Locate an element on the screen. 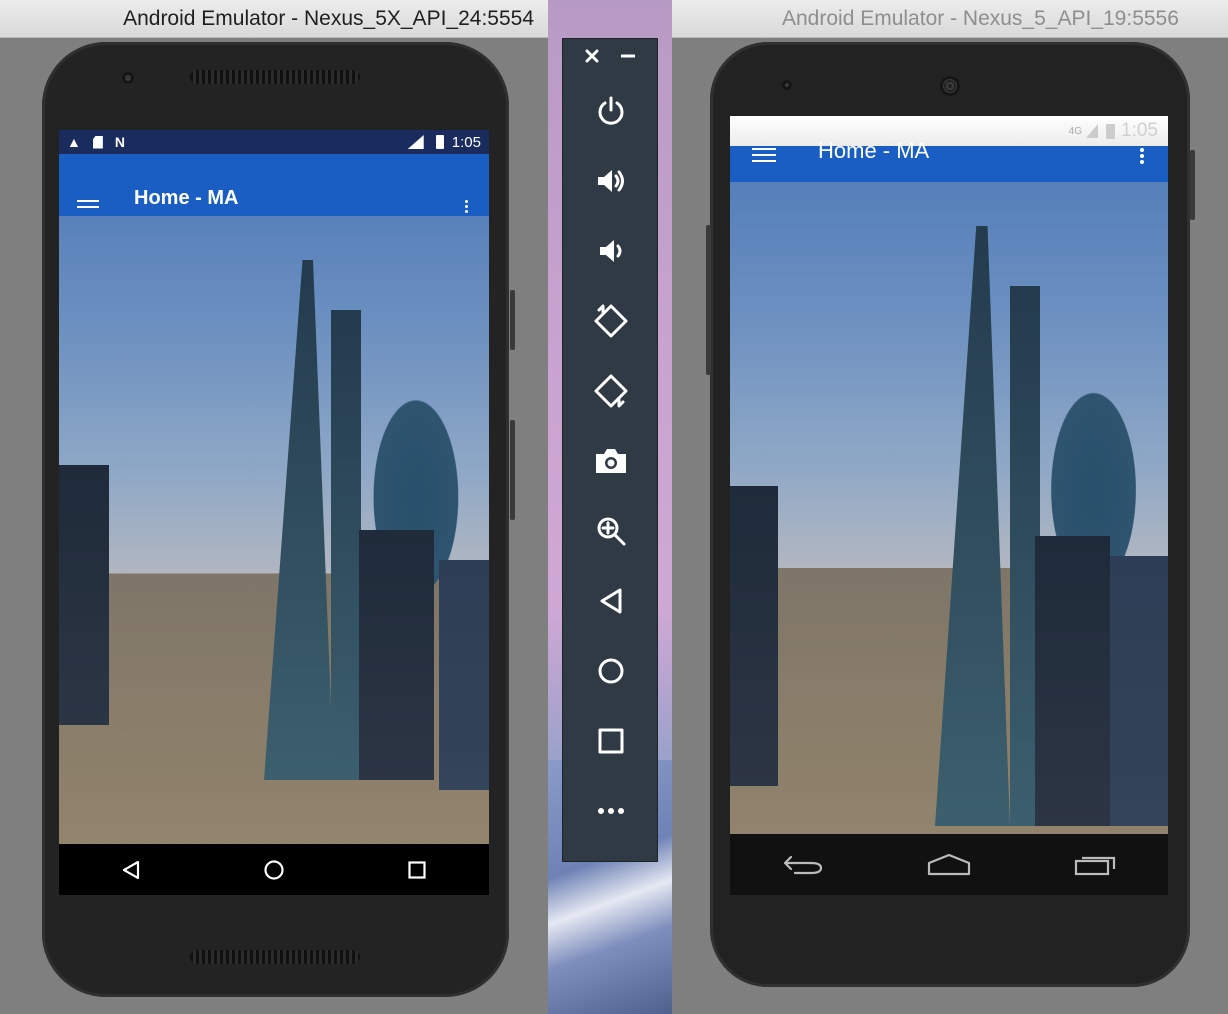 The image size is (1228, 1014). status-bar: ▲ N LTE 1:05 is located at coordinates (274, 142).